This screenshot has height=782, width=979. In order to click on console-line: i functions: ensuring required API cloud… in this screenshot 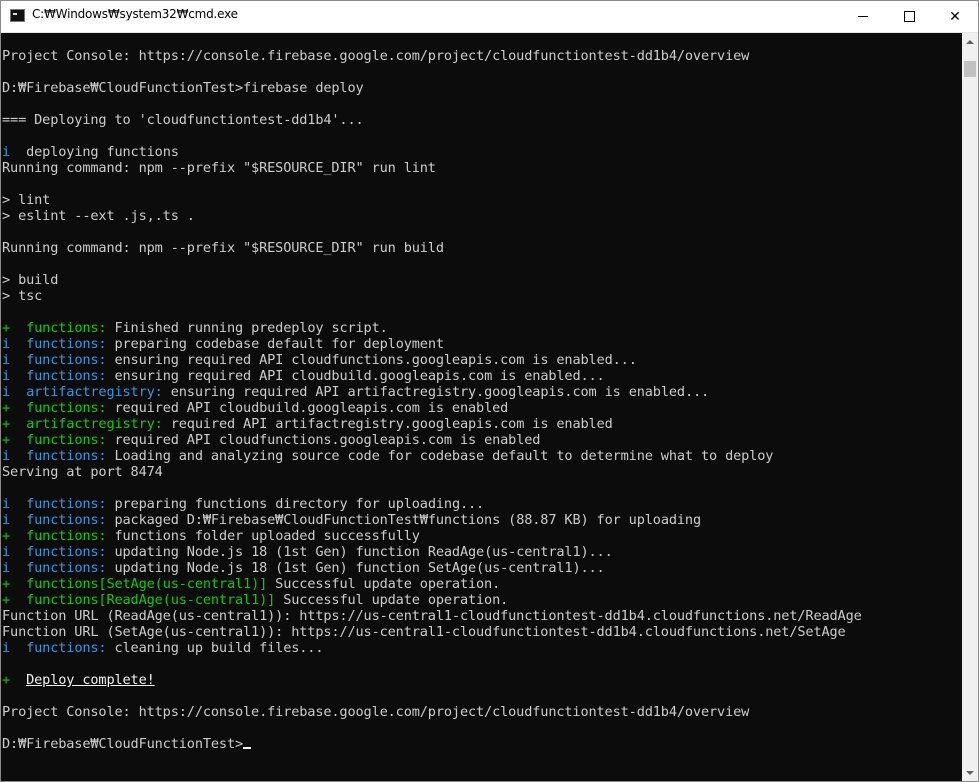, I will do `click(432, 376)`.